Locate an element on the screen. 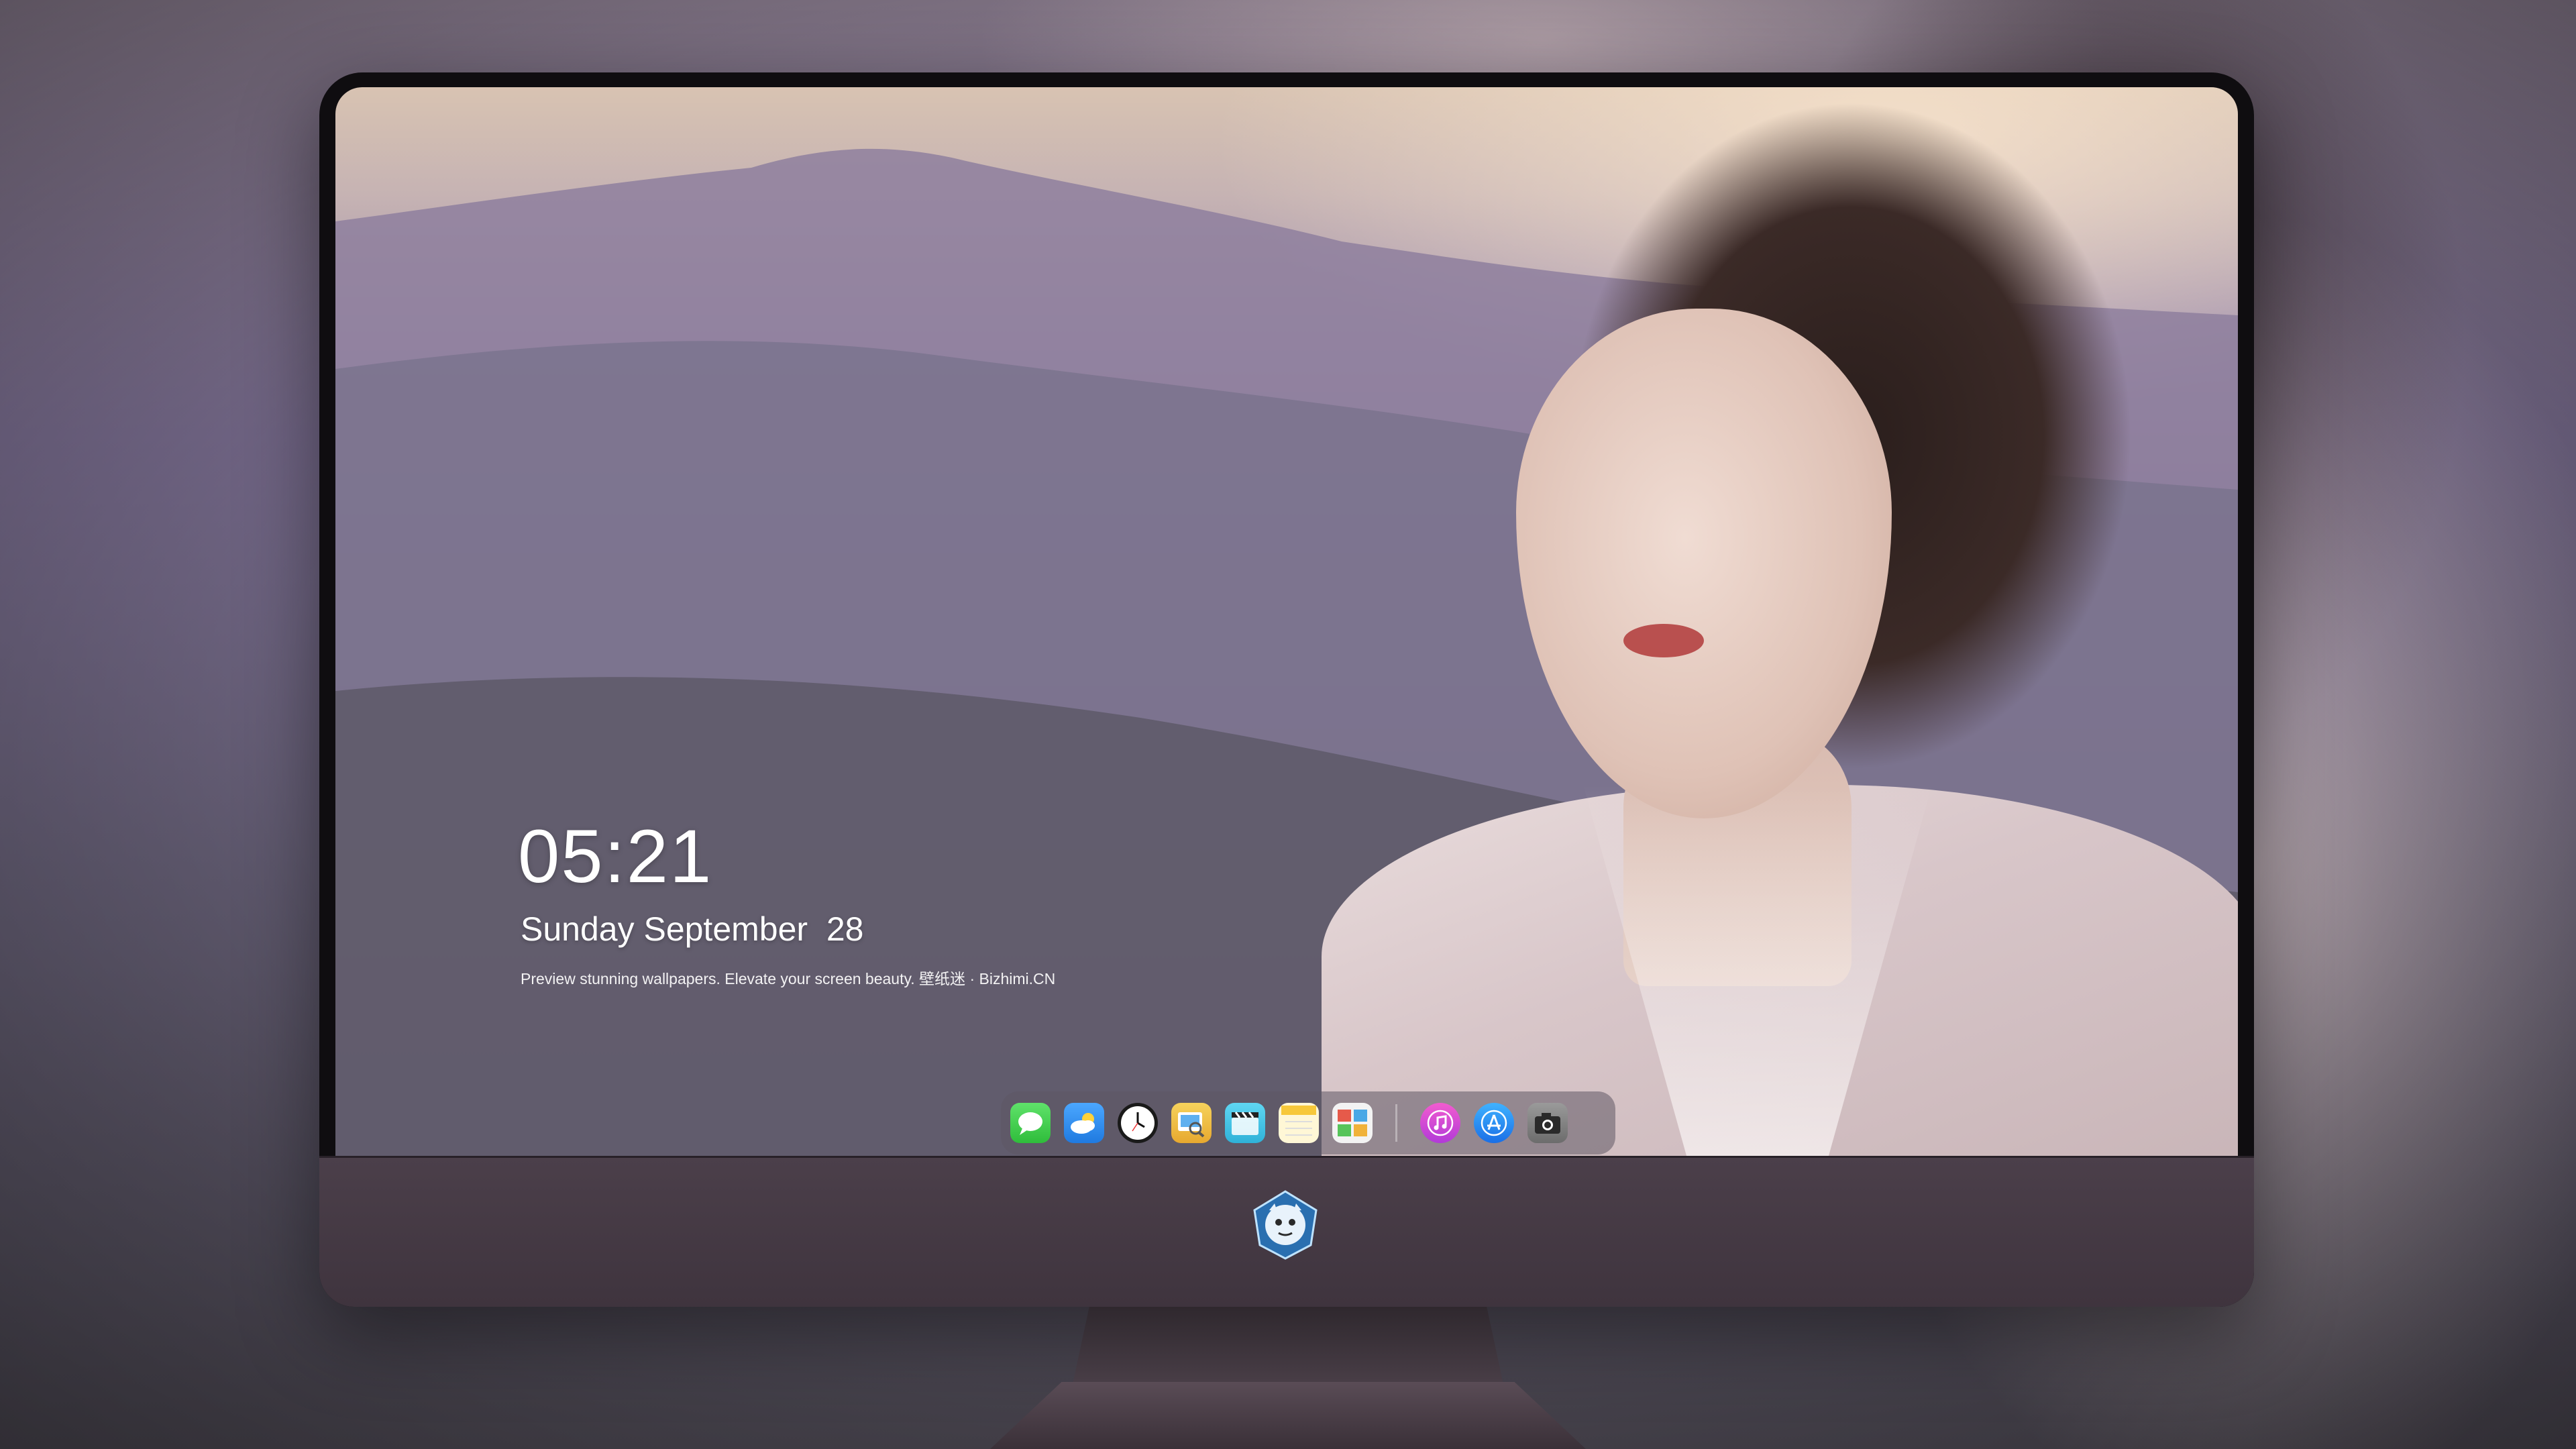  monitor-chin is located at coordinates (1286, 1231).